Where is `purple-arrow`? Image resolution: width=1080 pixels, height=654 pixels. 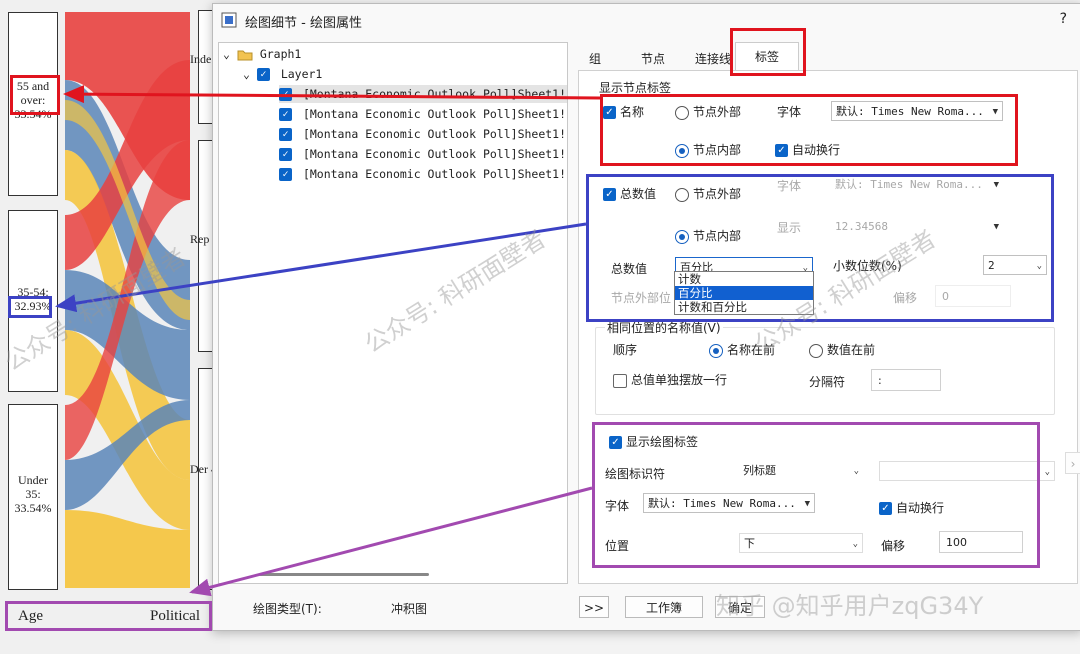 purple-arrow is located at coordinates (391, 541).